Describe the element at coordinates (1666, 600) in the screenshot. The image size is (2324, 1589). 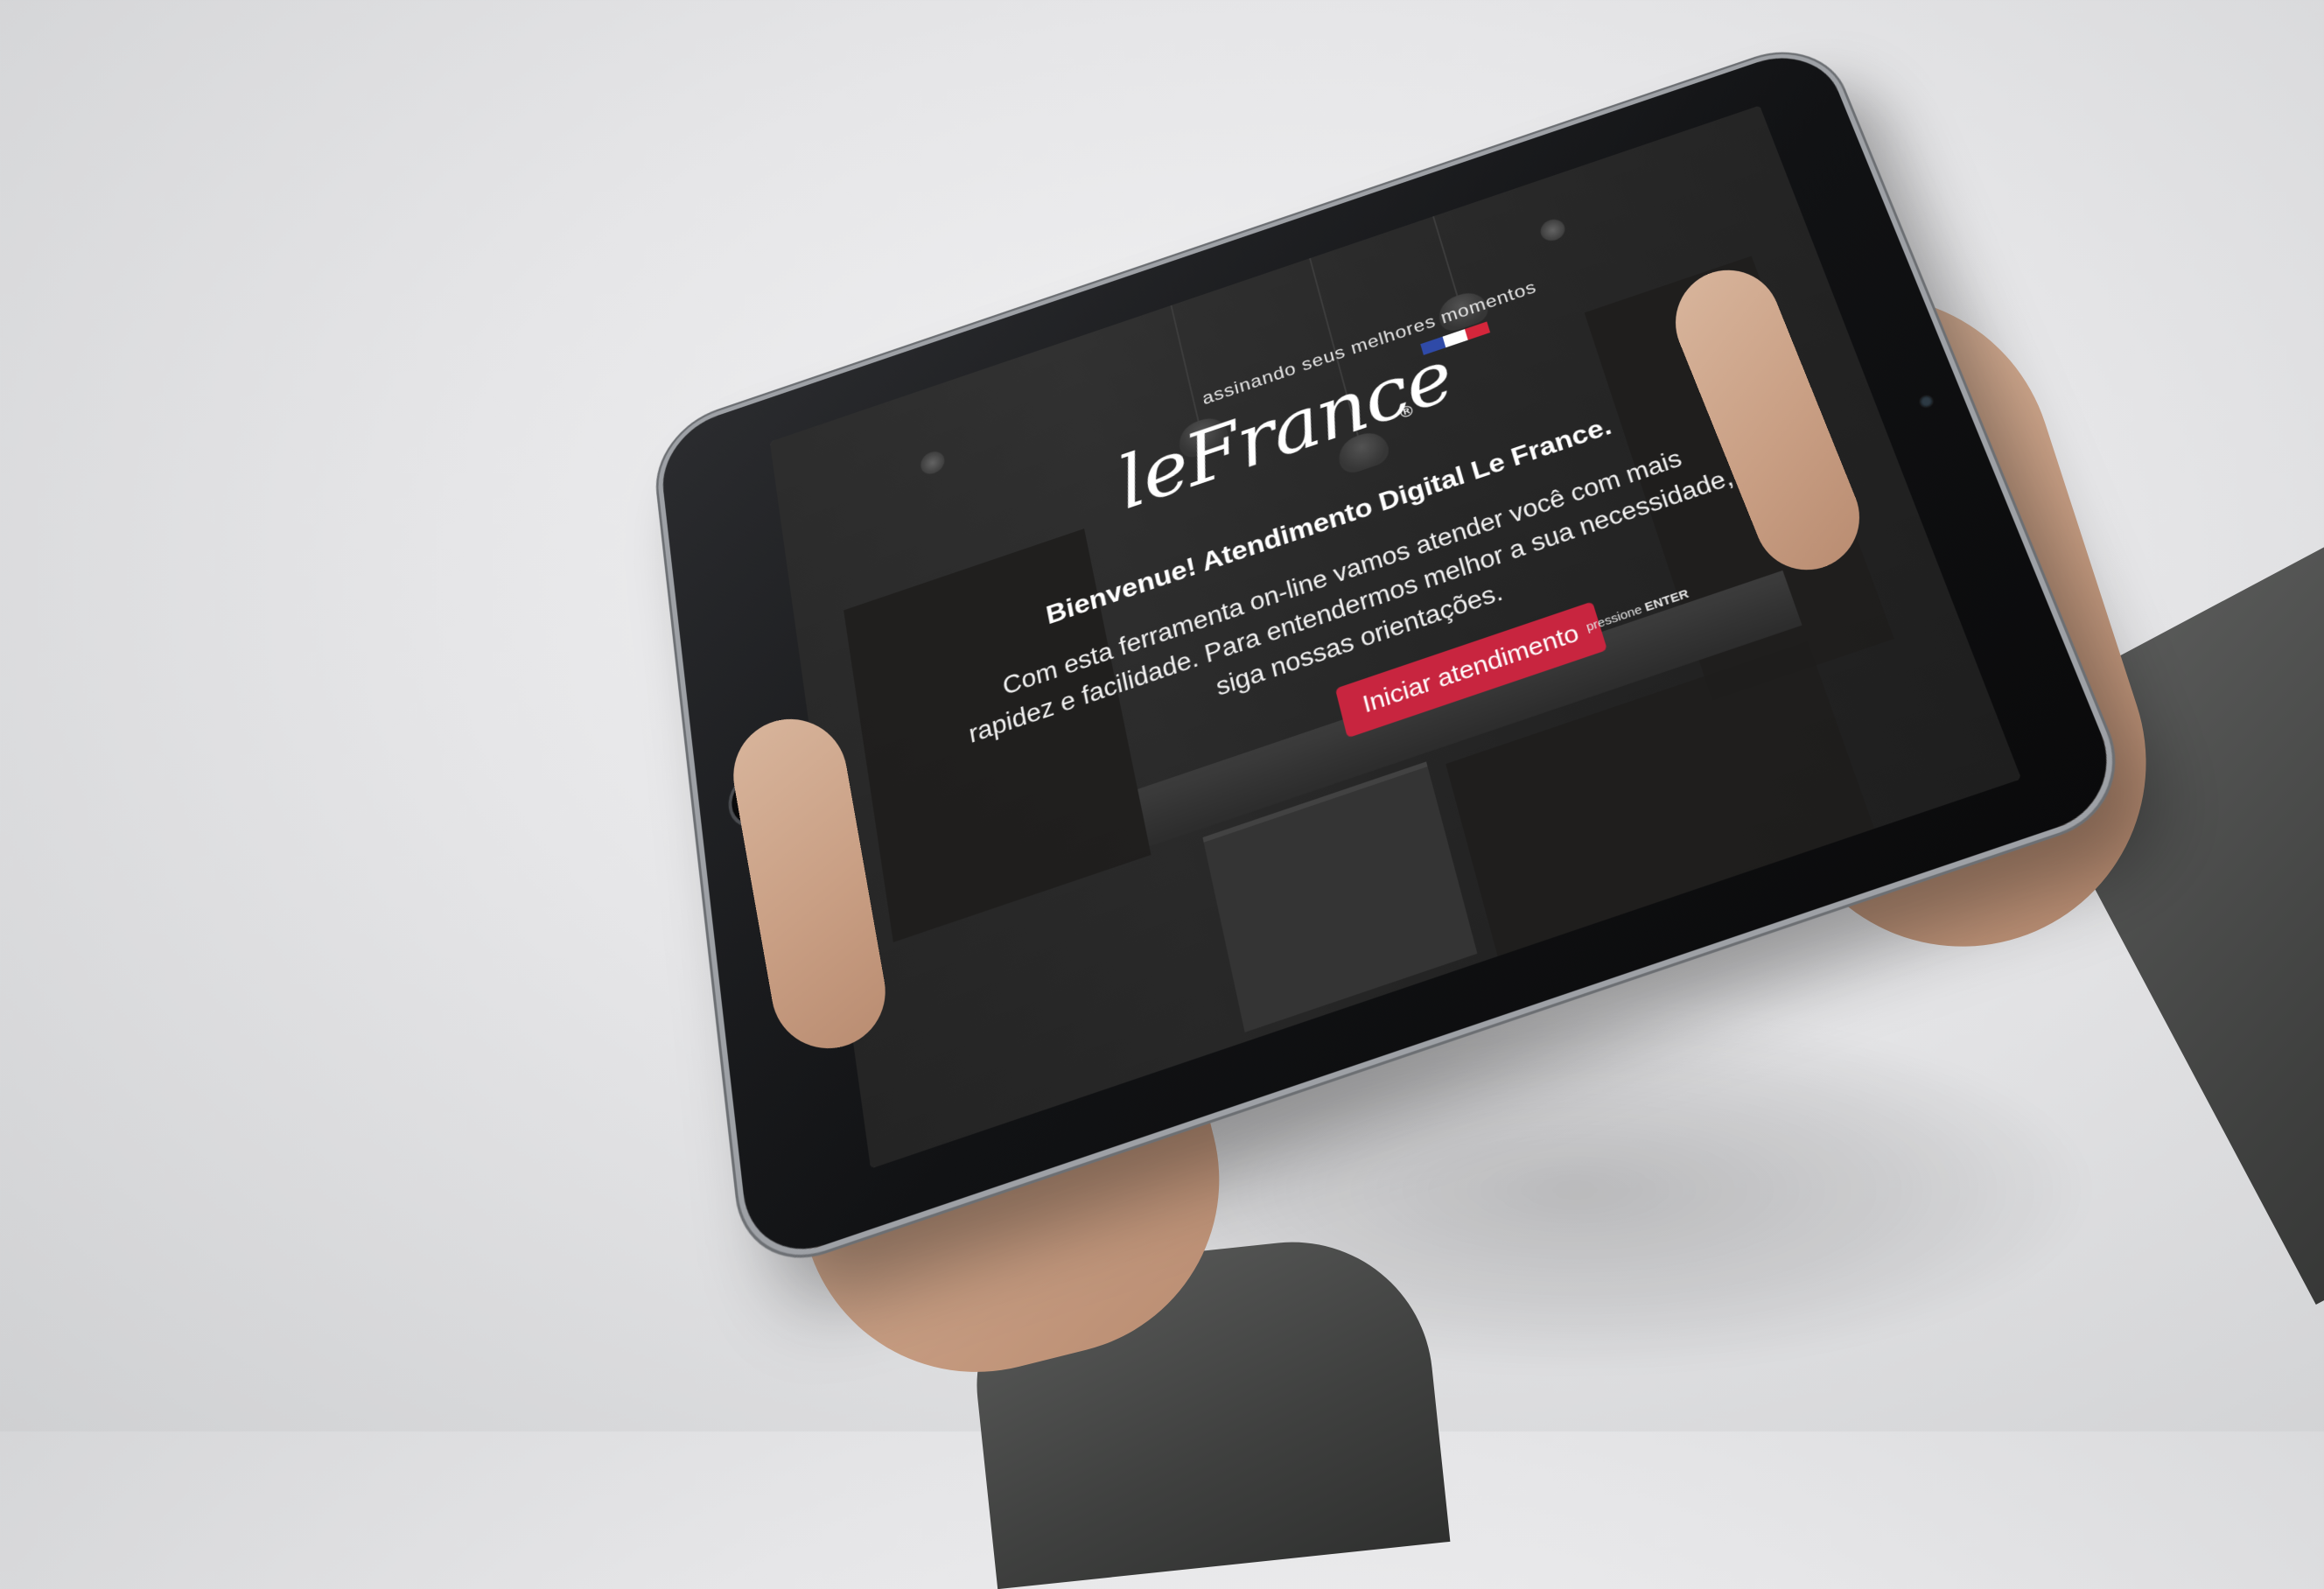
I see `enter-hint-key: ENTER` at that location.